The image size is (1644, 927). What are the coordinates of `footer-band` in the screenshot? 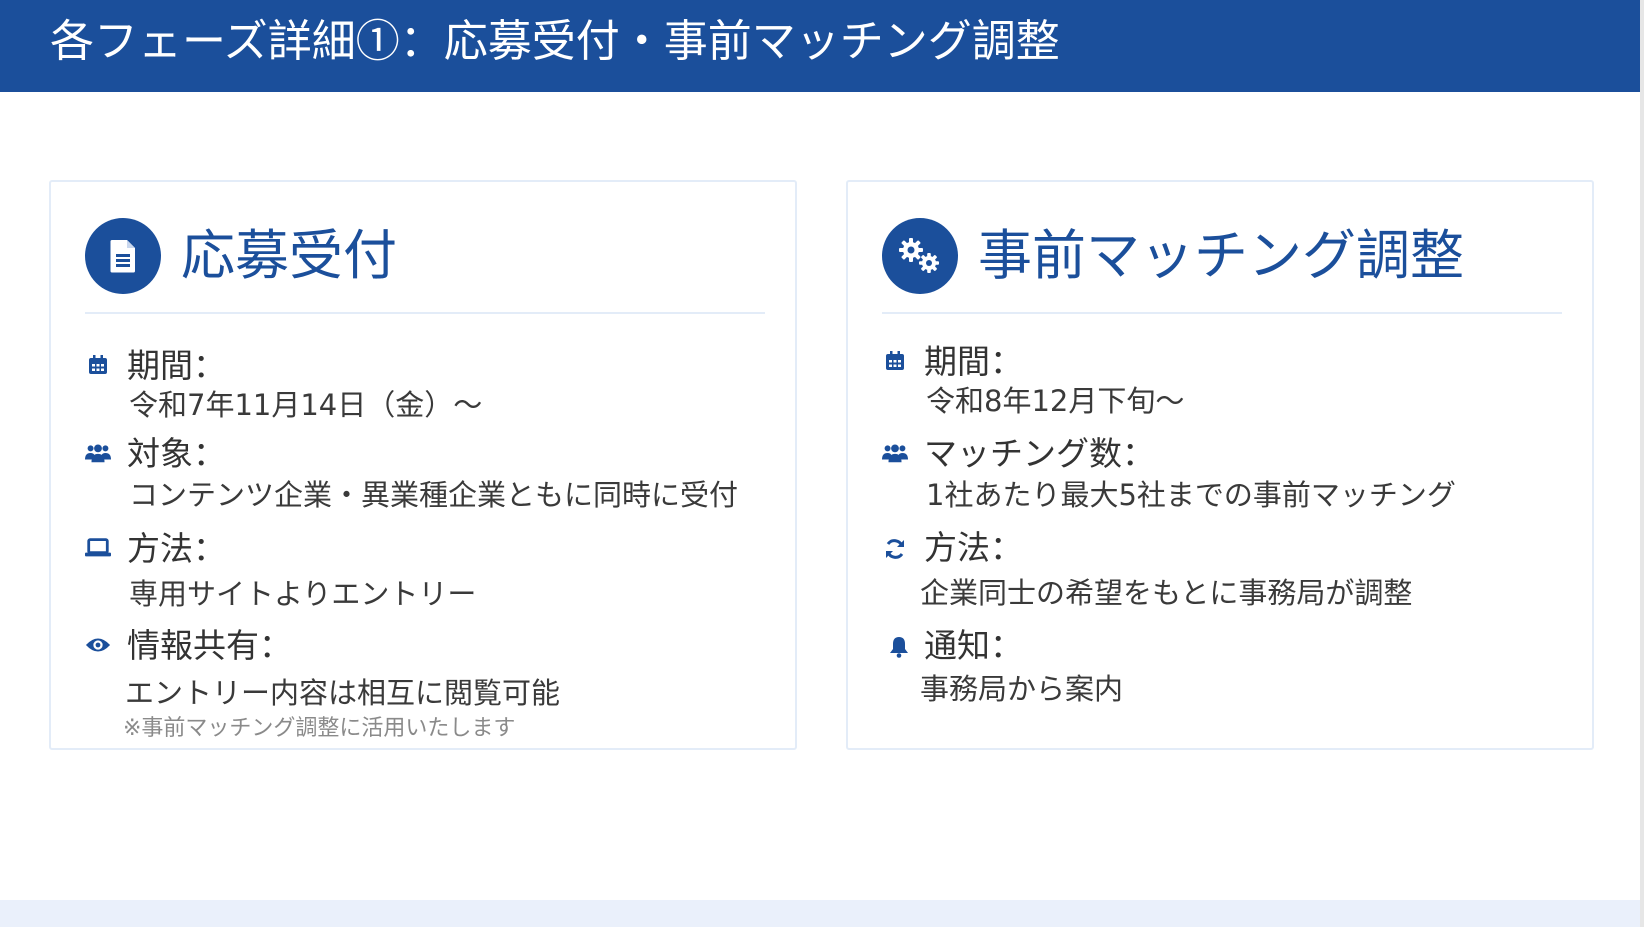 It's located at (820, 913).